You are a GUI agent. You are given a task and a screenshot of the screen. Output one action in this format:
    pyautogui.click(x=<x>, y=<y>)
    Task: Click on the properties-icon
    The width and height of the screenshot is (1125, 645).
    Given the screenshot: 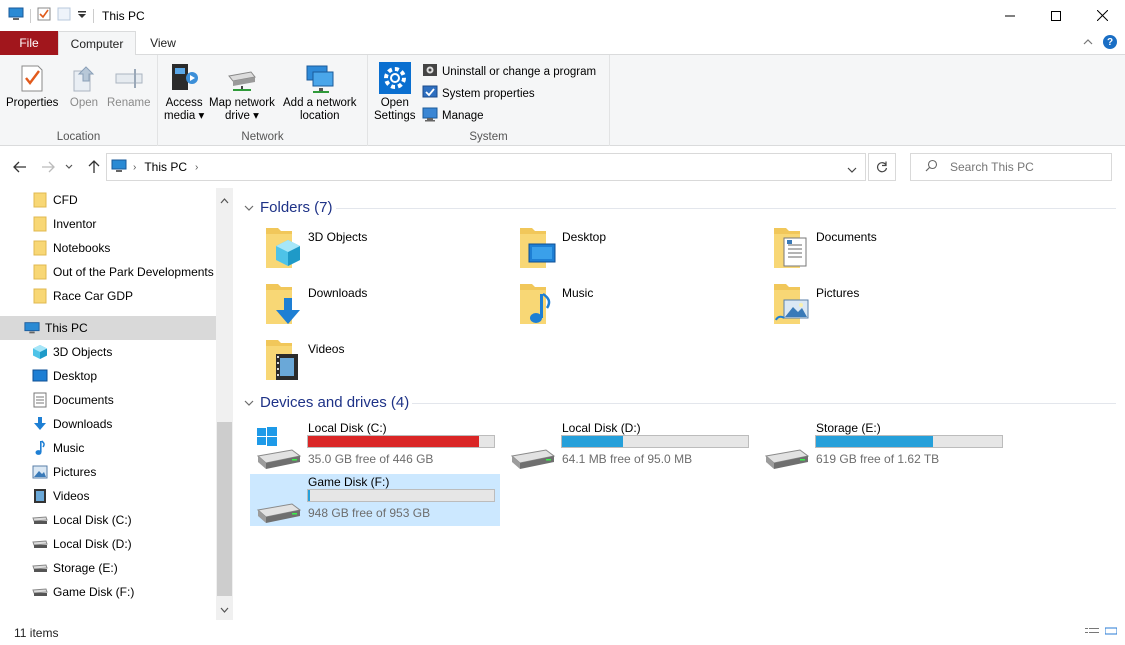 What is the action you would take?
    pyautogui.click(x=44, y=15)
    